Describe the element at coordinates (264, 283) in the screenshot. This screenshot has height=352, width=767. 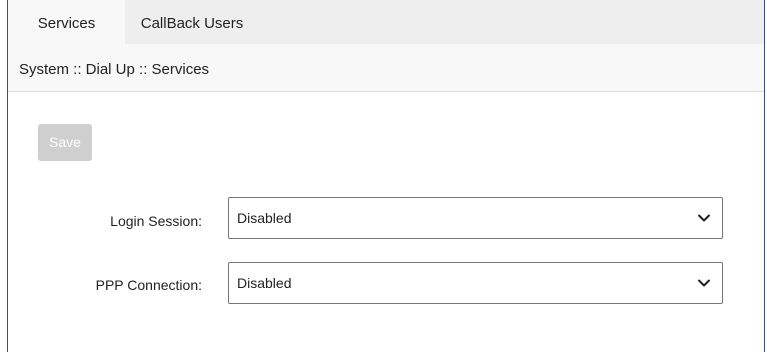
I see `ppp-connection-value: Disabled` at that location.